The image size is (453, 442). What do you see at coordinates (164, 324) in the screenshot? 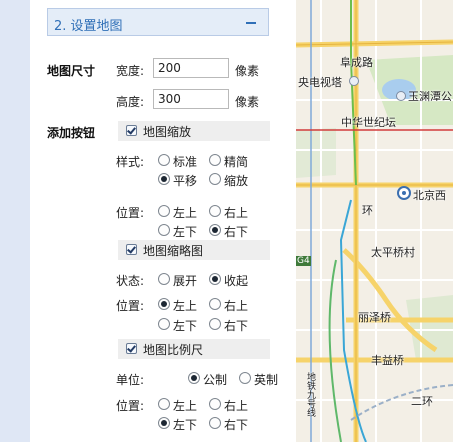
I see `overview-pos-bottom-left-radio` at bounding box center [164, 324].